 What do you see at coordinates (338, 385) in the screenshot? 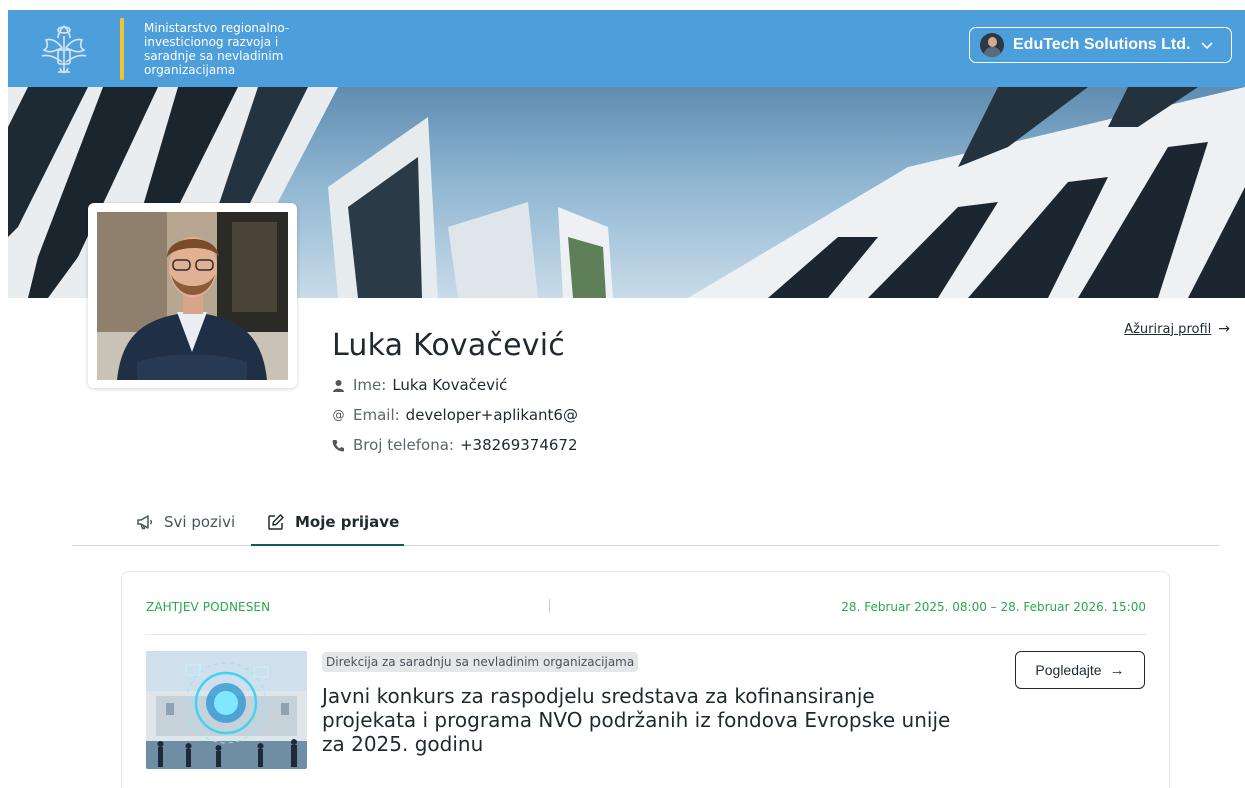
I see `user-icon` at bounding box center [338, 385].